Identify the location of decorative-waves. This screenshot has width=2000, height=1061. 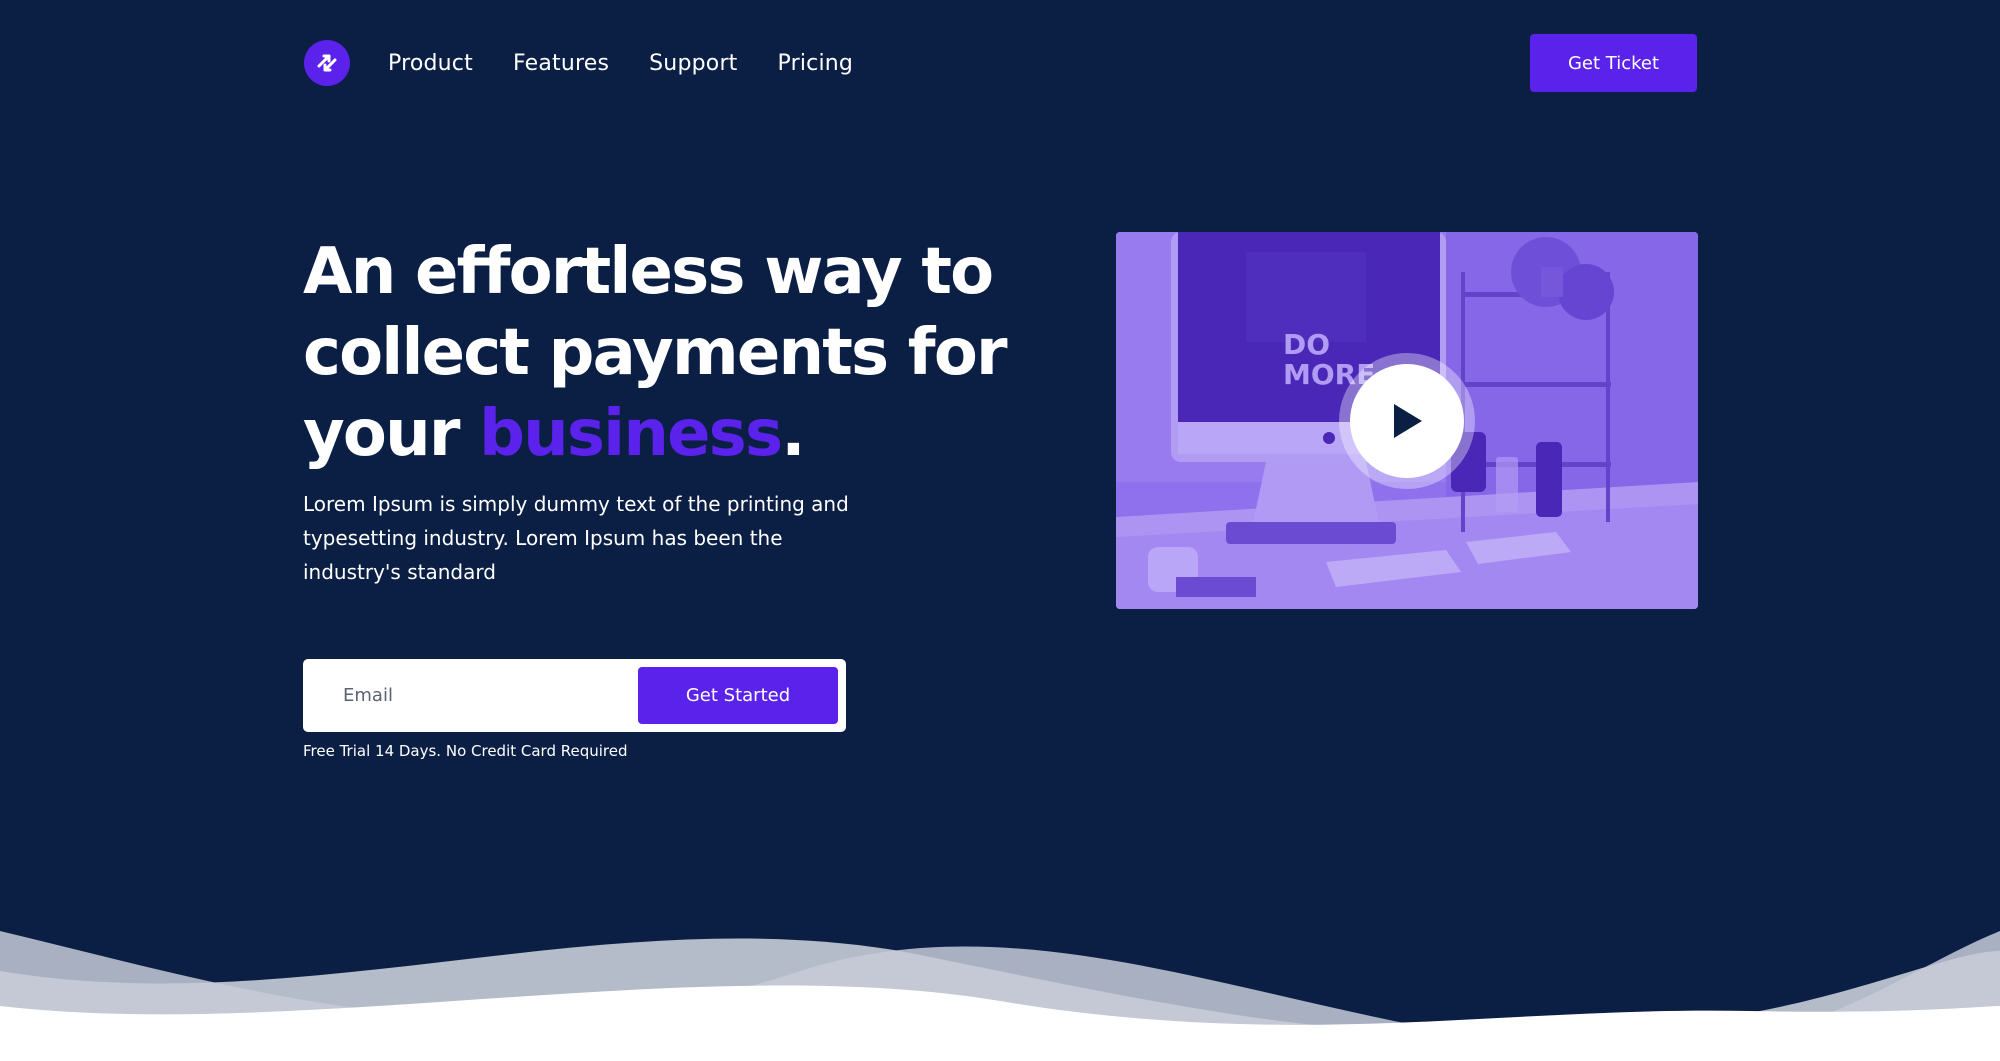
(1000, 996).